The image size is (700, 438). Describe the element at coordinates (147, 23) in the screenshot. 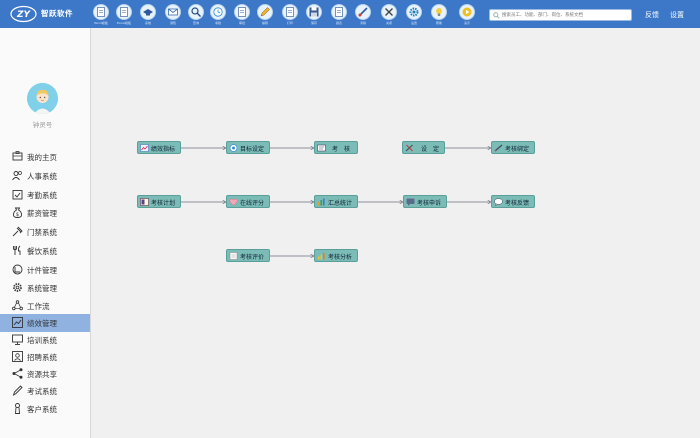

I see `toolbar-button-label: 系统` at that location.